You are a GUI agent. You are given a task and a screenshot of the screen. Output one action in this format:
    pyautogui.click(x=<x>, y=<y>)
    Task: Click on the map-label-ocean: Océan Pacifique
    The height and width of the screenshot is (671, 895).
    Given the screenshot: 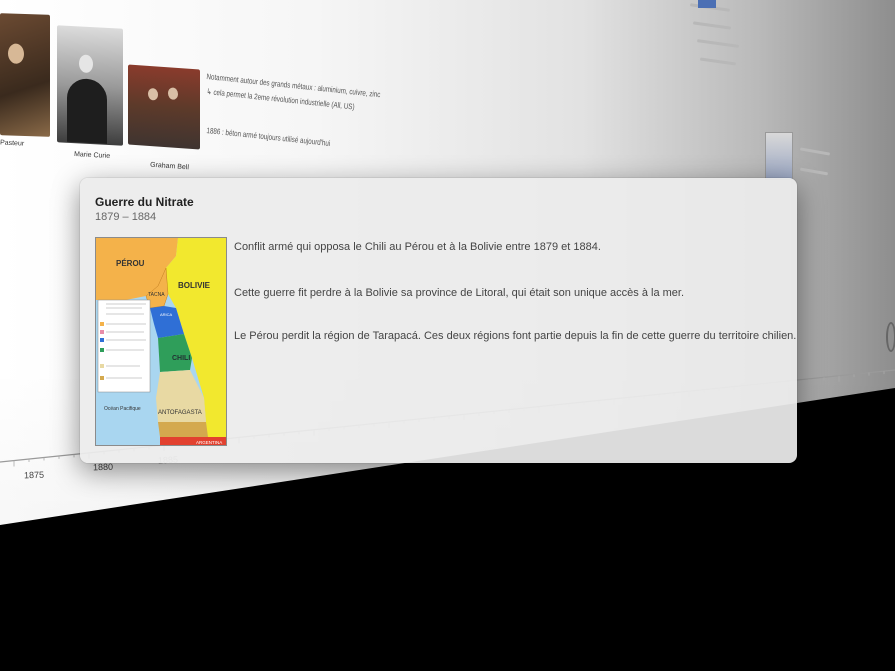 What is the action you would take?
    pyautogui.click(x=122, y=409)
    